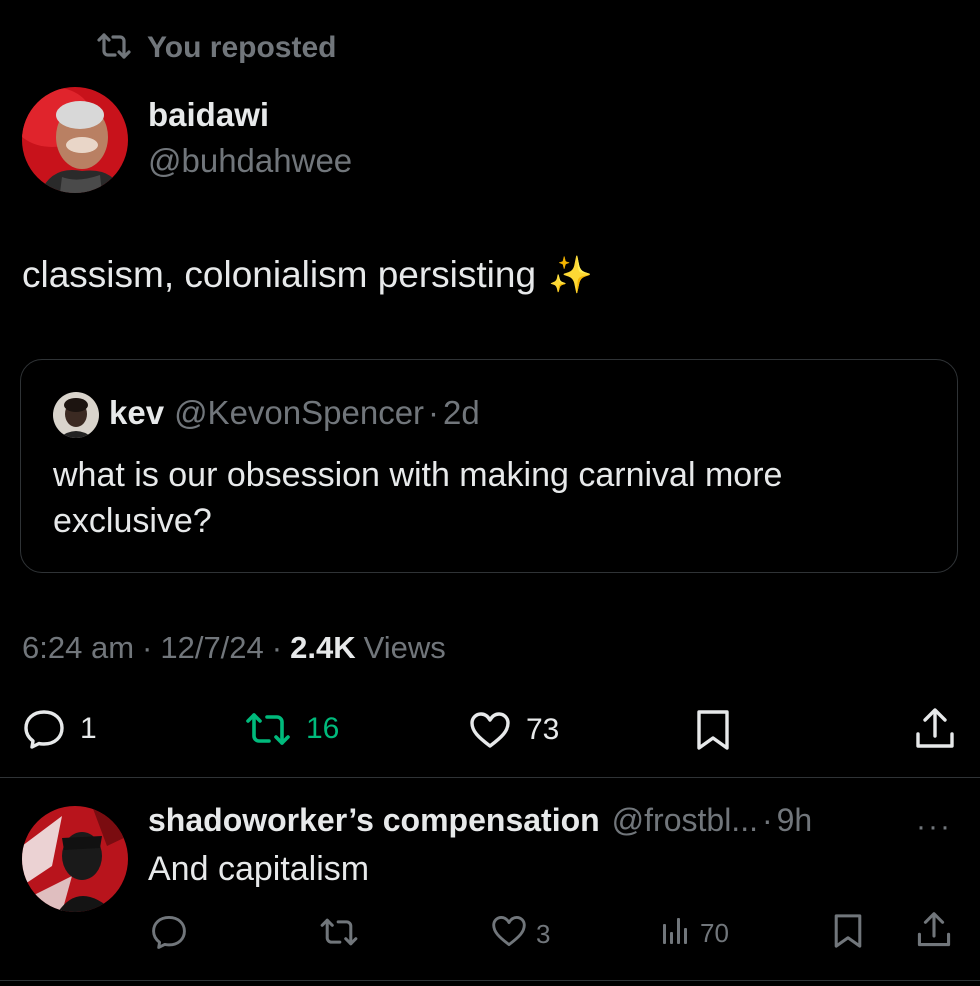 This screenshot has height=986, width=980. What do you see at coordinates (75, 140) in the screenshot?
I see `author-avatar` at bounding box center [75, 140].